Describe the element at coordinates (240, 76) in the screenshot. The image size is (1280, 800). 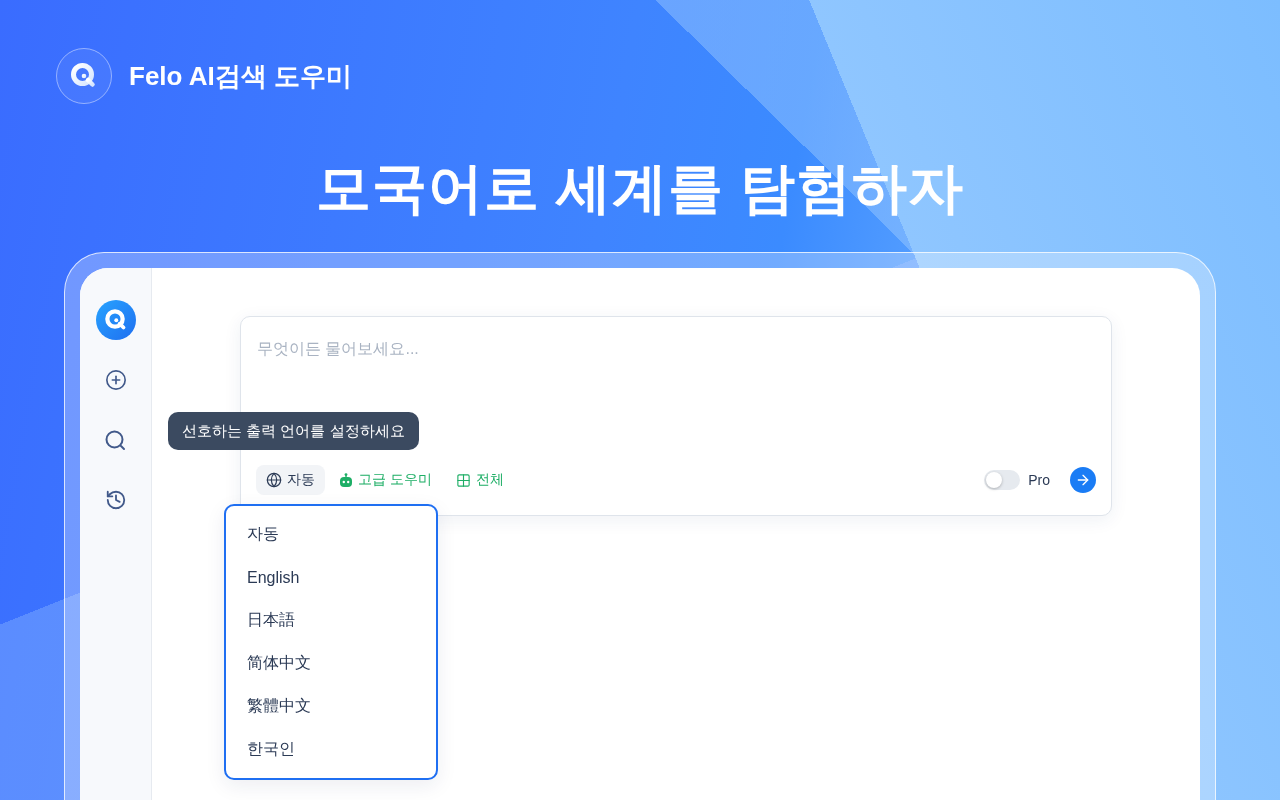
I see `brand-name: Felo AI검색 도우미` at that location.